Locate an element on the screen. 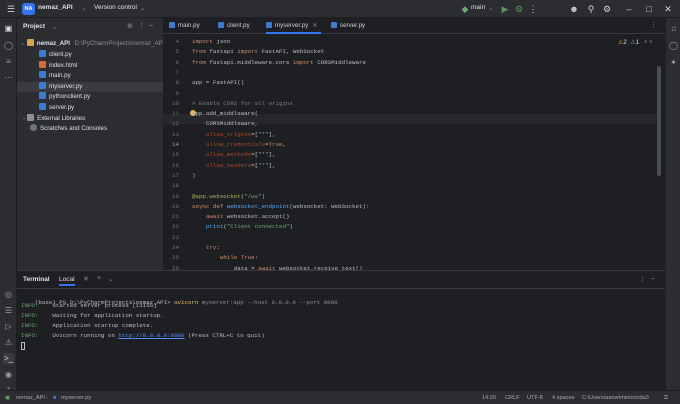 The width and height of the screenshot is (680, 404). tree-file: main.py is located at coordinates (90, 76).